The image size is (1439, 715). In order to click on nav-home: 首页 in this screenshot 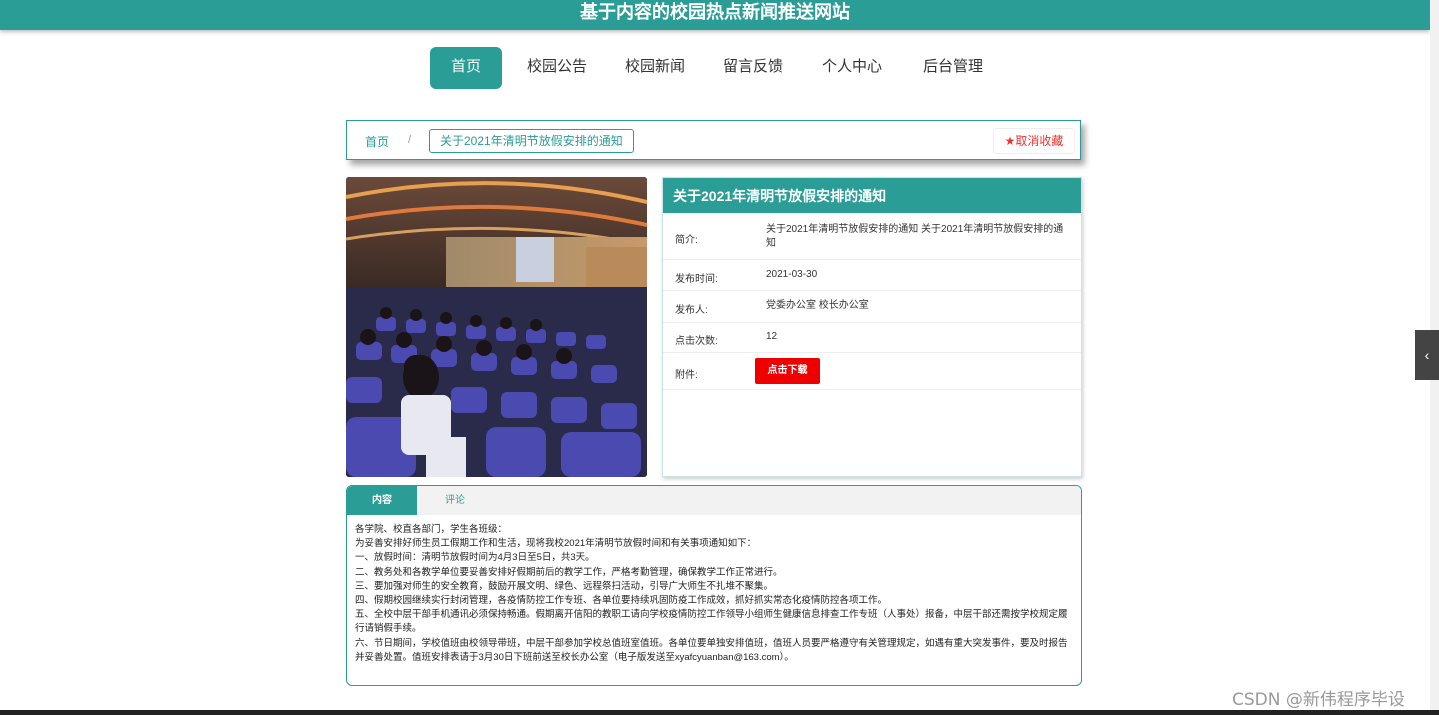, I will do `click(466, 68)`.